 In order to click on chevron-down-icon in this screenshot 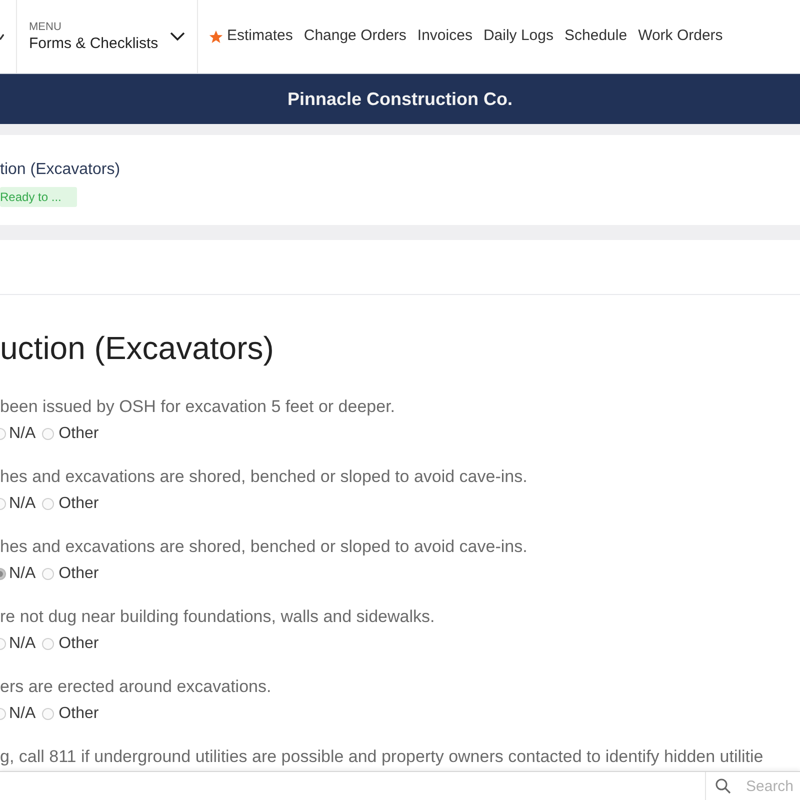, I will do `click(177, 36)`.